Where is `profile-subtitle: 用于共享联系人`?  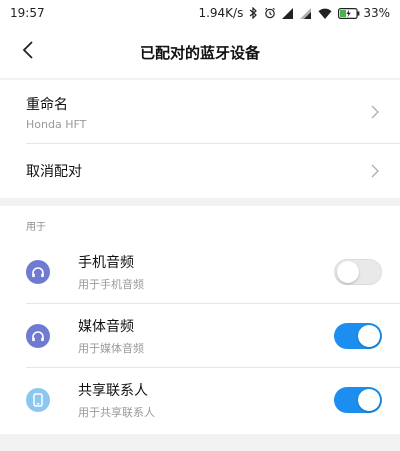
profile-subtitle: 用于共享联系人 is located at coordinates (116, 412).